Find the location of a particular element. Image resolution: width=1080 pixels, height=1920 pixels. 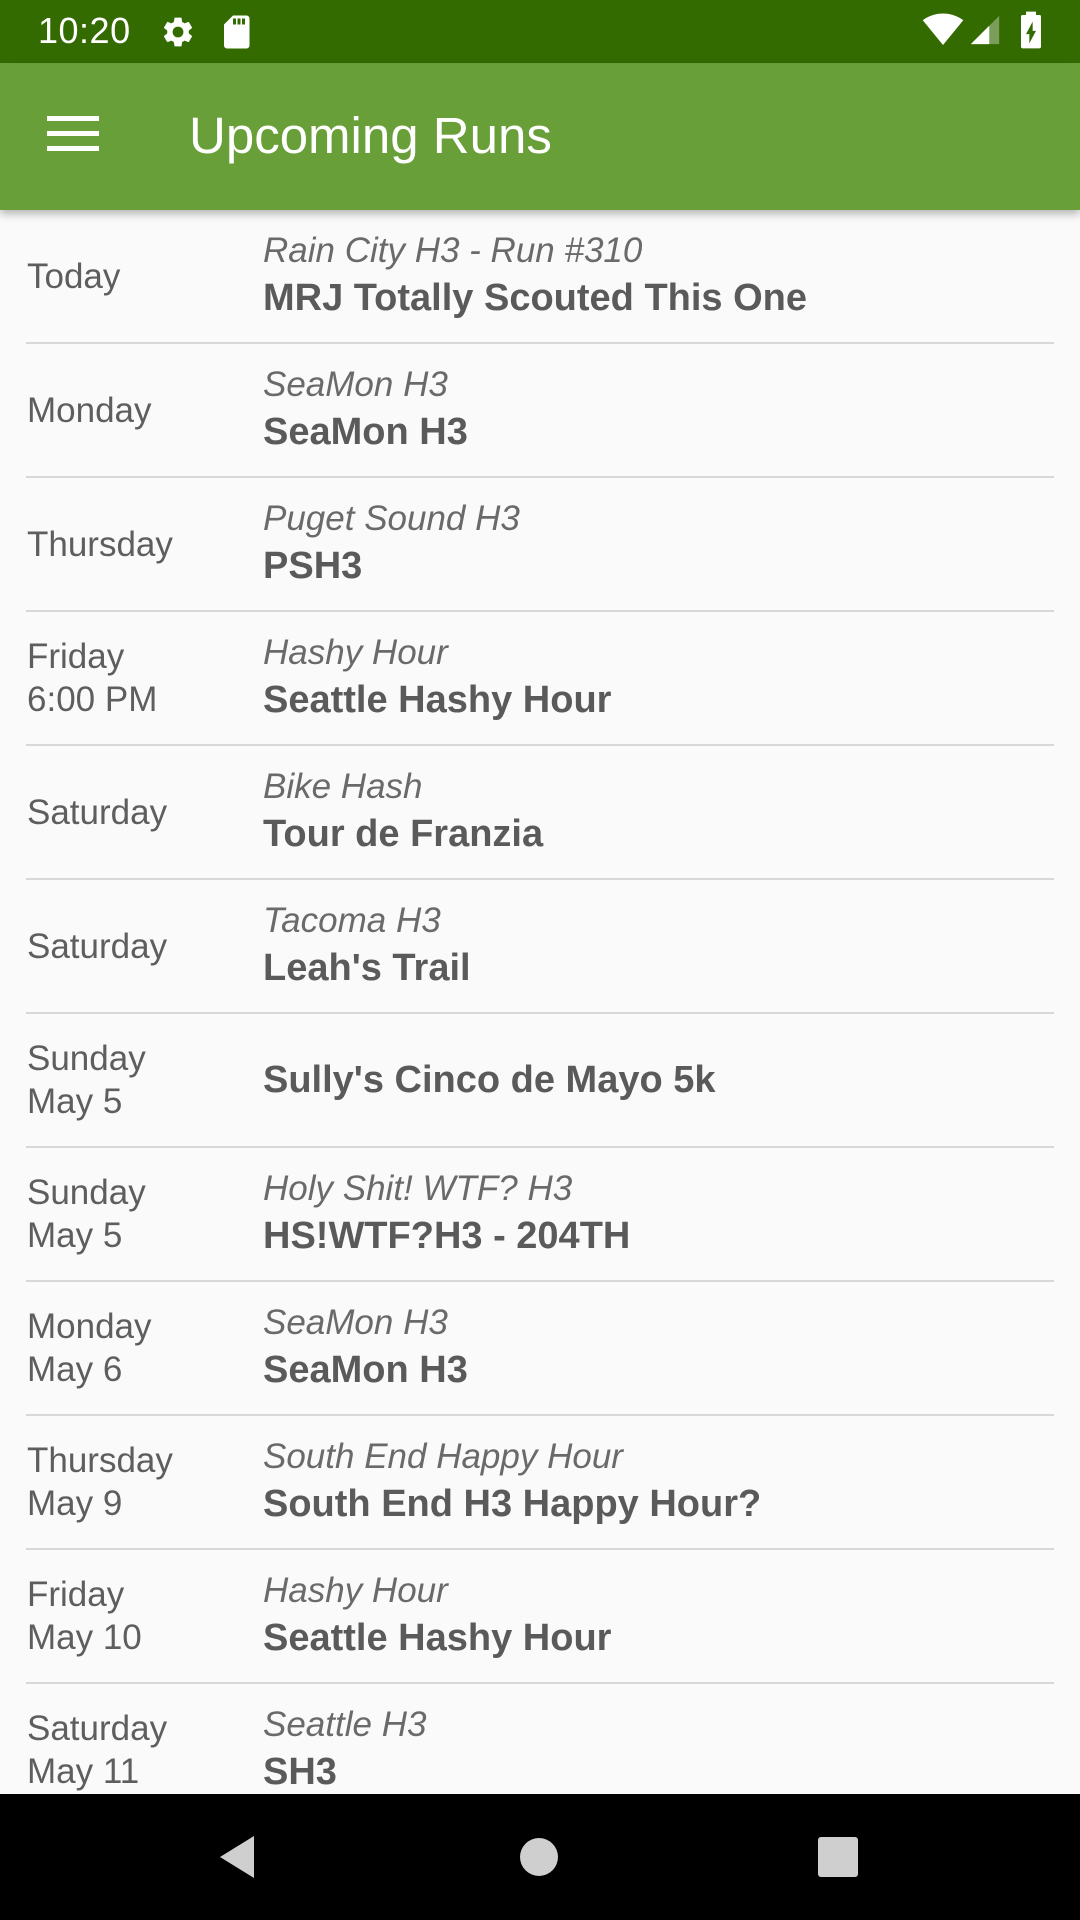

run-when: Thursday May 9 is located at coordinates (137, 1482).